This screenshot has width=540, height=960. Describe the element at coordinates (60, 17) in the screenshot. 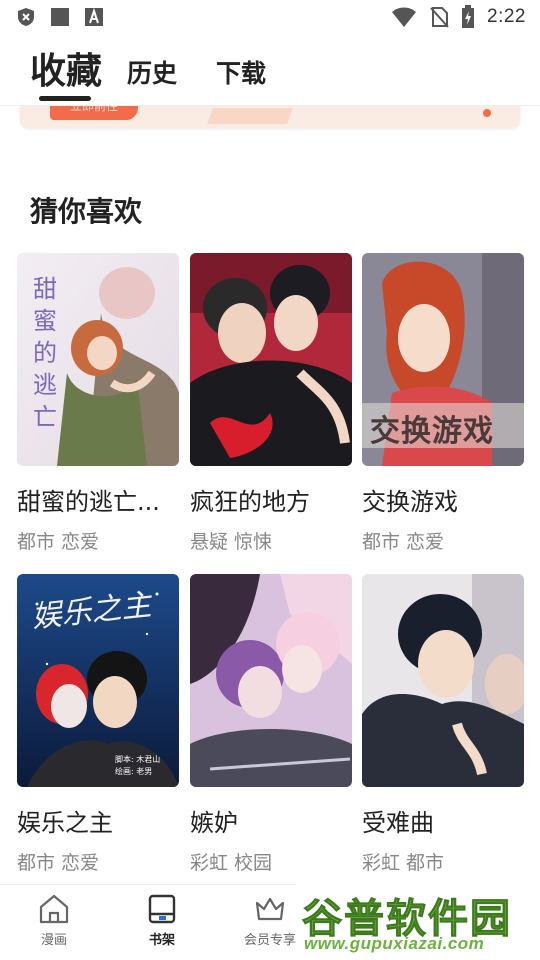

I see `square-icon` at that location.